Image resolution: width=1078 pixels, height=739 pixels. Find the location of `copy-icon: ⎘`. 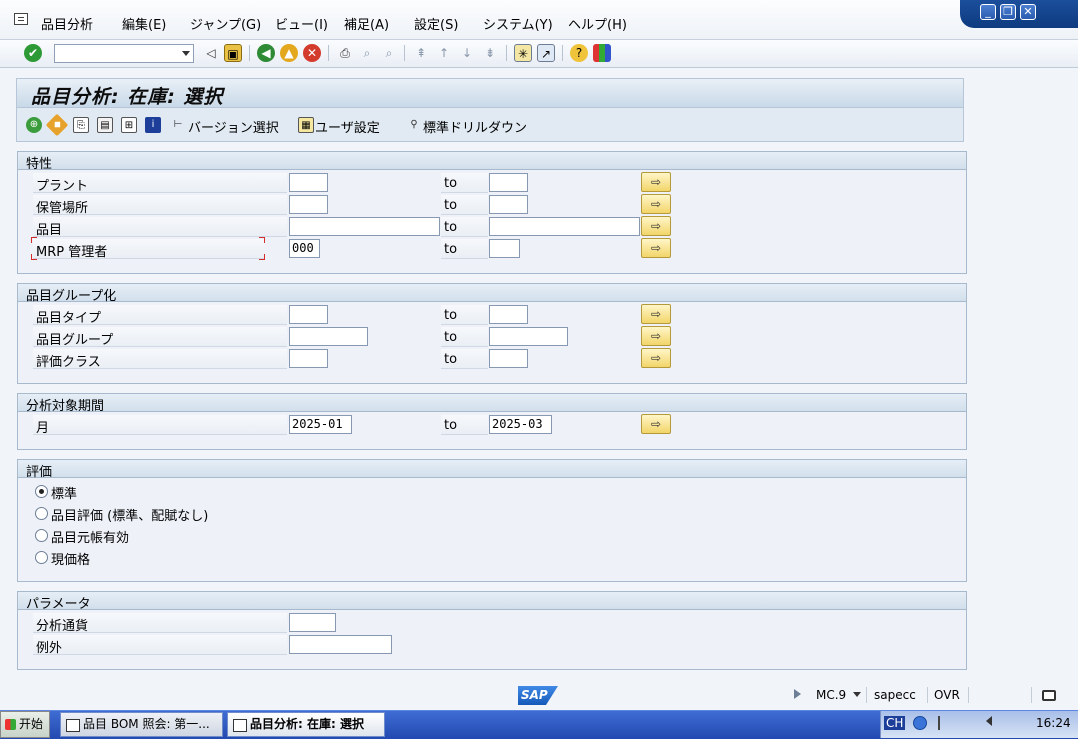

copy-icon: ⎘ is located at coordinates (81, 125).